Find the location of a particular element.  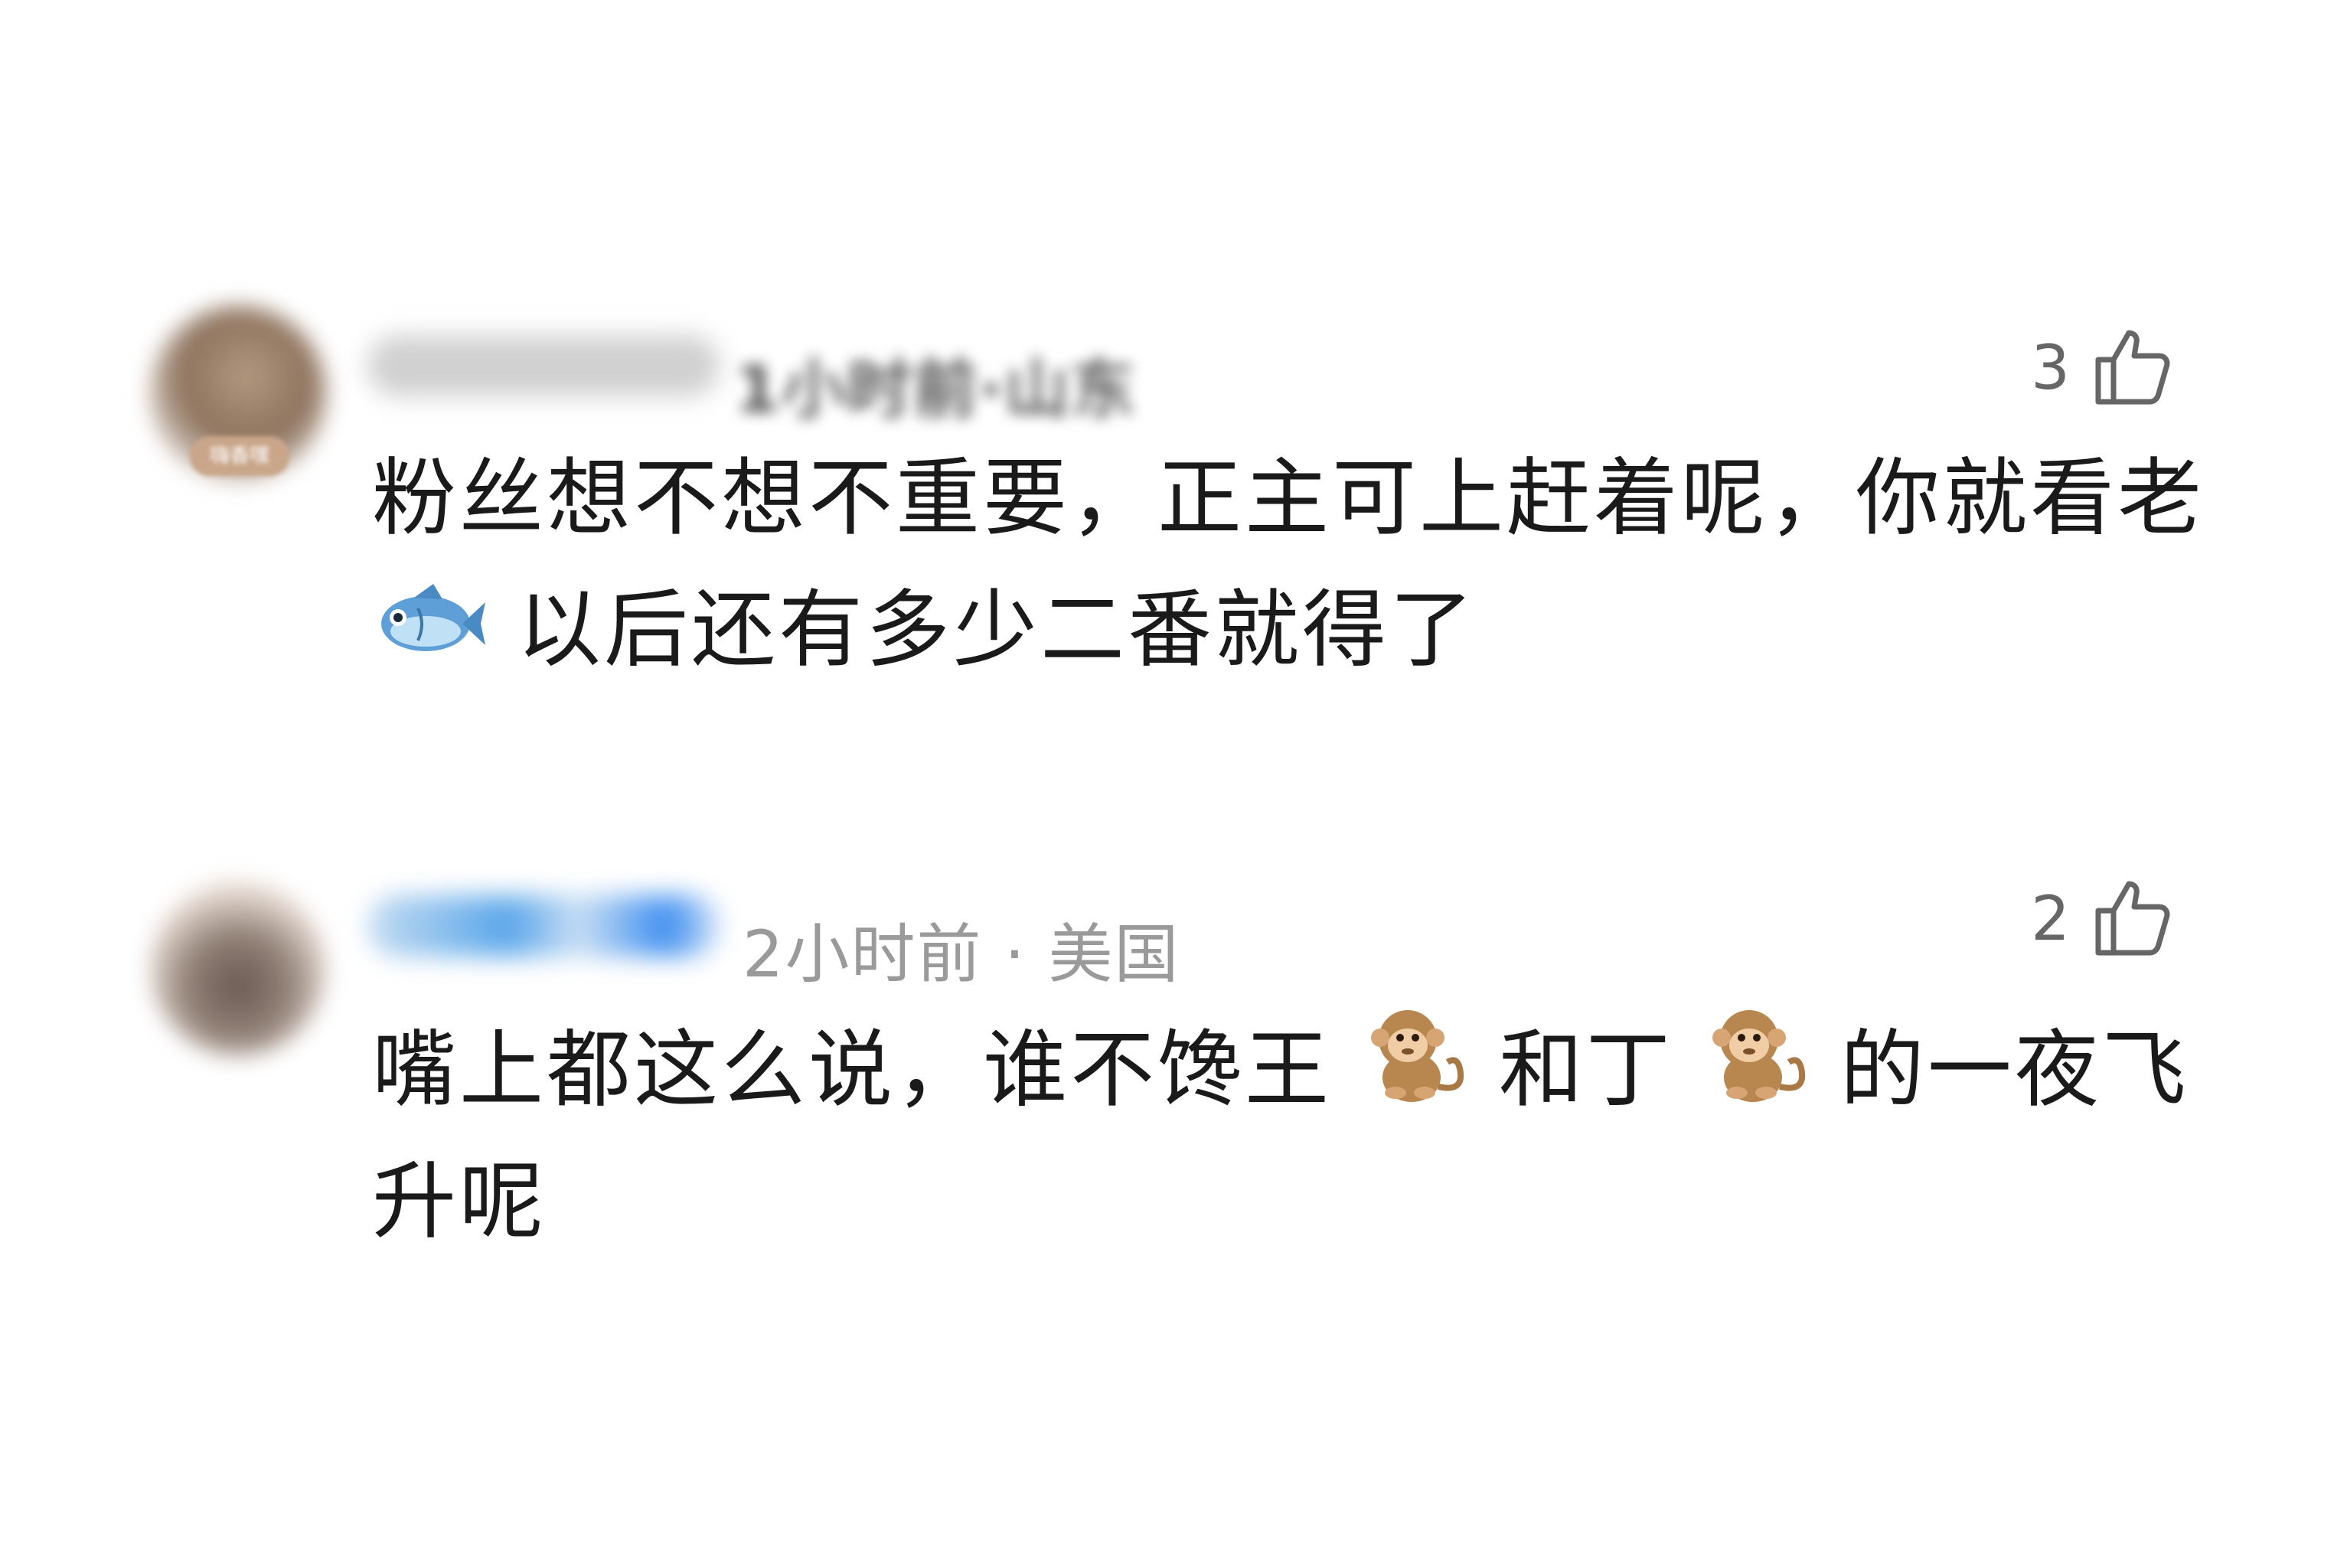

like-button: 2 is located at coordinates (2105, 918).